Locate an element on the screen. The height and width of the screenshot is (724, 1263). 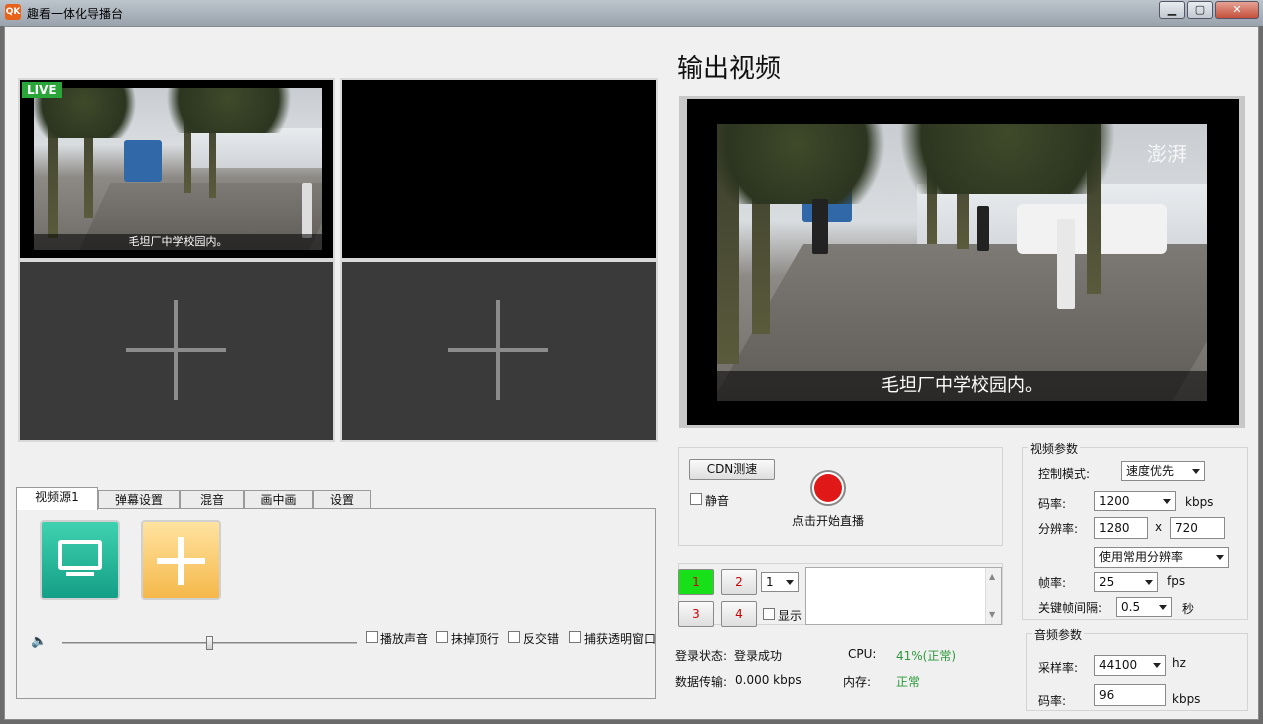
output-video-image: 澎湃 毛坦厂中学校园内。 is located at coordinates (962, 262).